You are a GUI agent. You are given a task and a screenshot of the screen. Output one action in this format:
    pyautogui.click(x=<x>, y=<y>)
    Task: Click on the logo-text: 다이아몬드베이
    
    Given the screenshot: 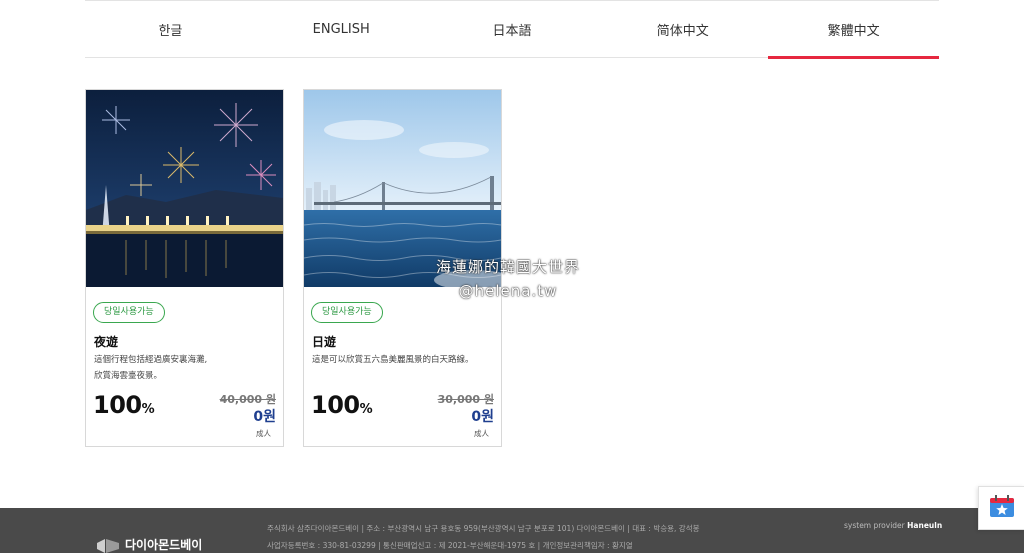 What is the action you would take?
    pyautogui.click(x=164, y=545)
    